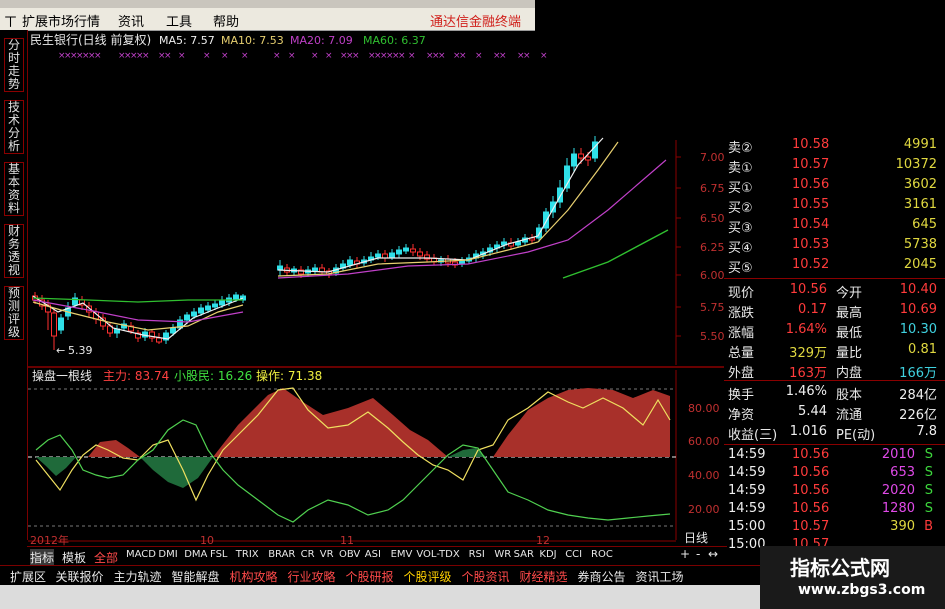 This screenshot has width=945, height=609. What do you see at coordinates (254, 576) in the screenshot?
I see `bottom-tab: 机构攻略` at bounding box center [254, 576].